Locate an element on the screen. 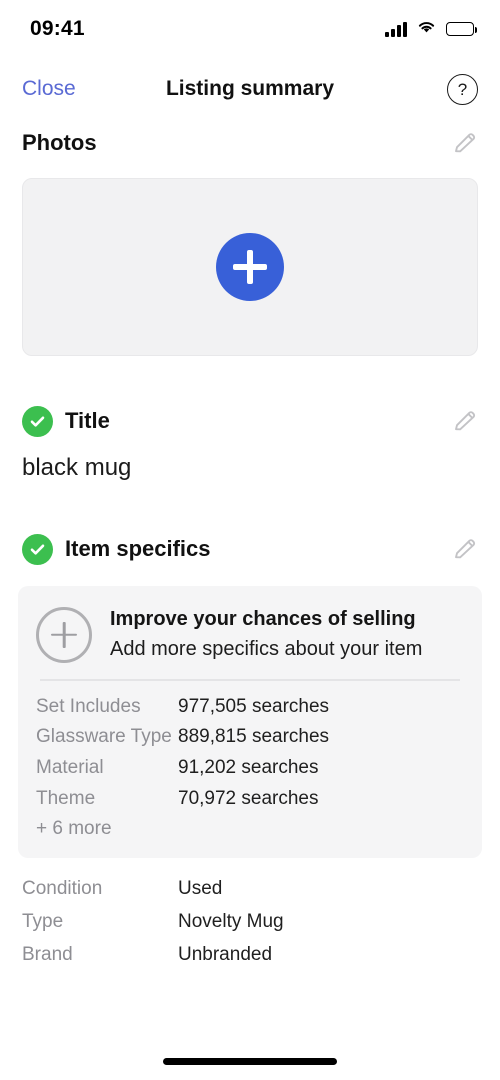 The height and width of the screenshot is (1080, 500). battery-full-icon is located at coordinates (462, 29).